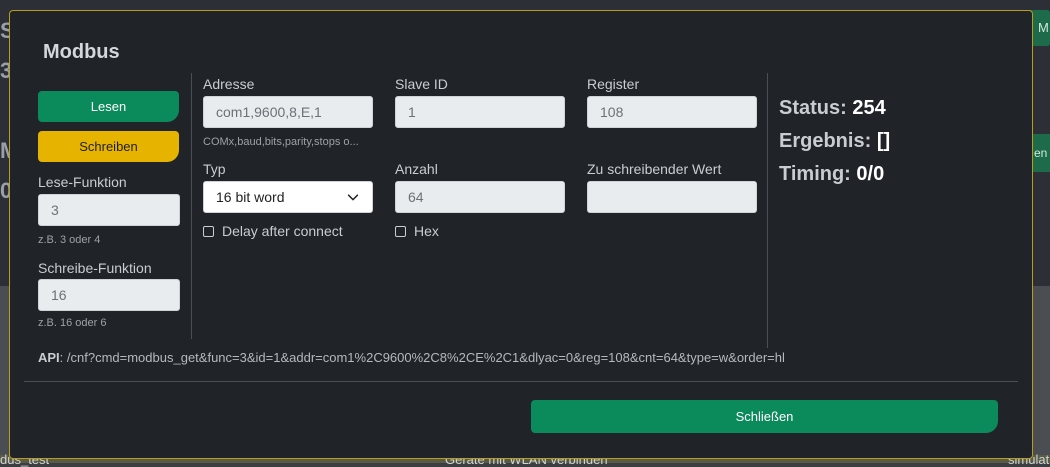 This screenshot has width=1050, height=467. I want to click on write-value-input, so click(672, 197).